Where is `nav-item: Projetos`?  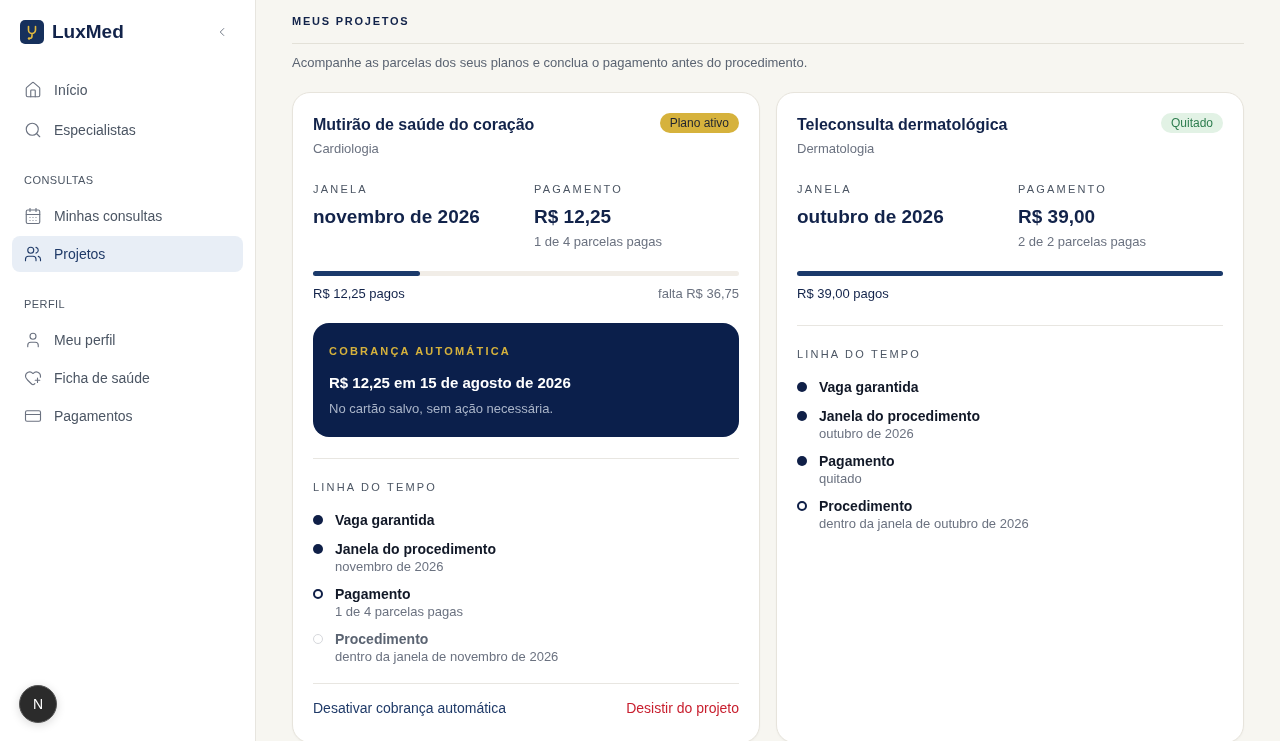 nav-item: Projetos is located at coordinates (127, 254).